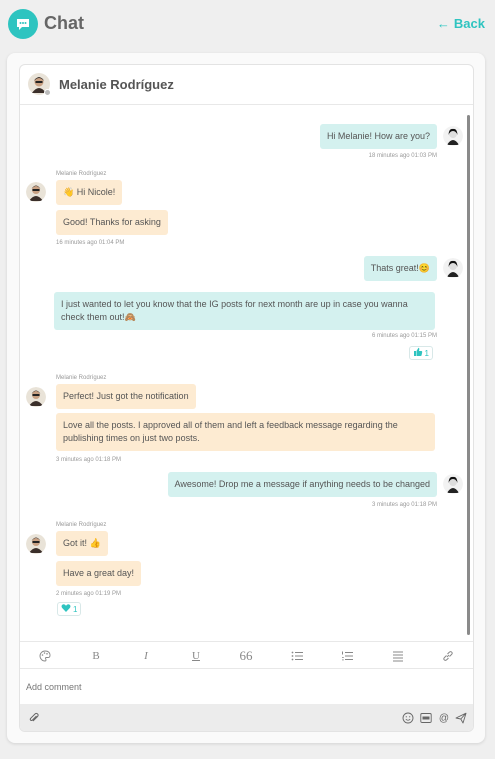  Describe the element at coordinates (347, 656) in the screenshot. I see `numbered-list-icon` at that location.